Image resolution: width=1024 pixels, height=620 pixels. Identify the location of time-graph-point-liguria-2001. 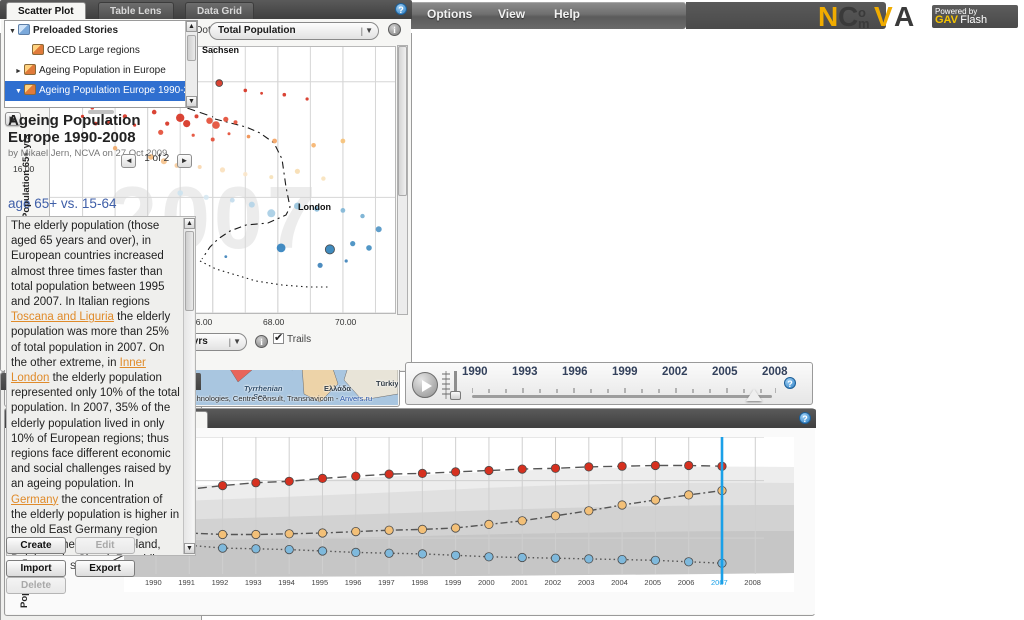
(522, 469).